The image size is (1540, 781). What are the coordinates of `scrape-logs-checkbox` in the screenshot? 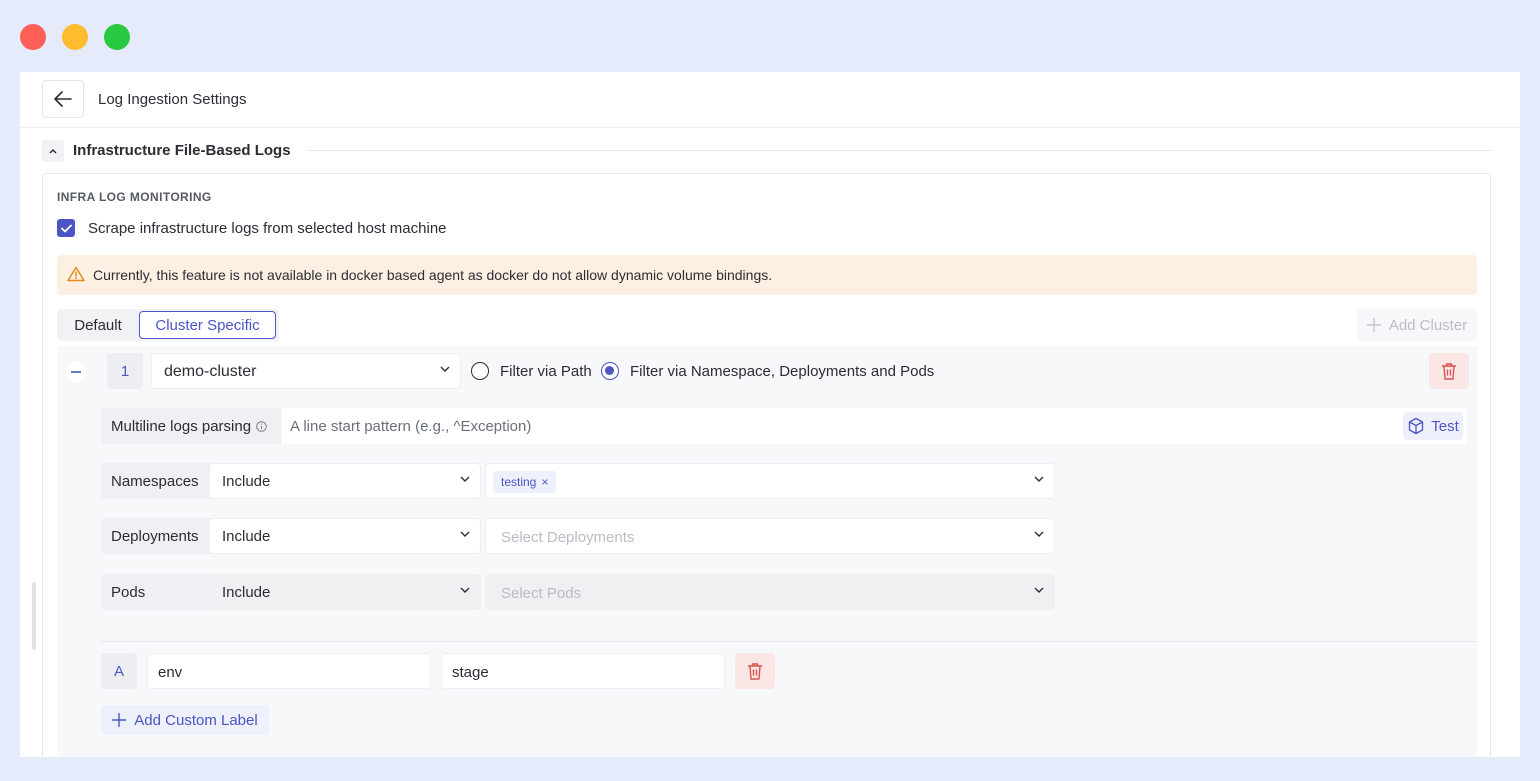 It's located at (66, 228).